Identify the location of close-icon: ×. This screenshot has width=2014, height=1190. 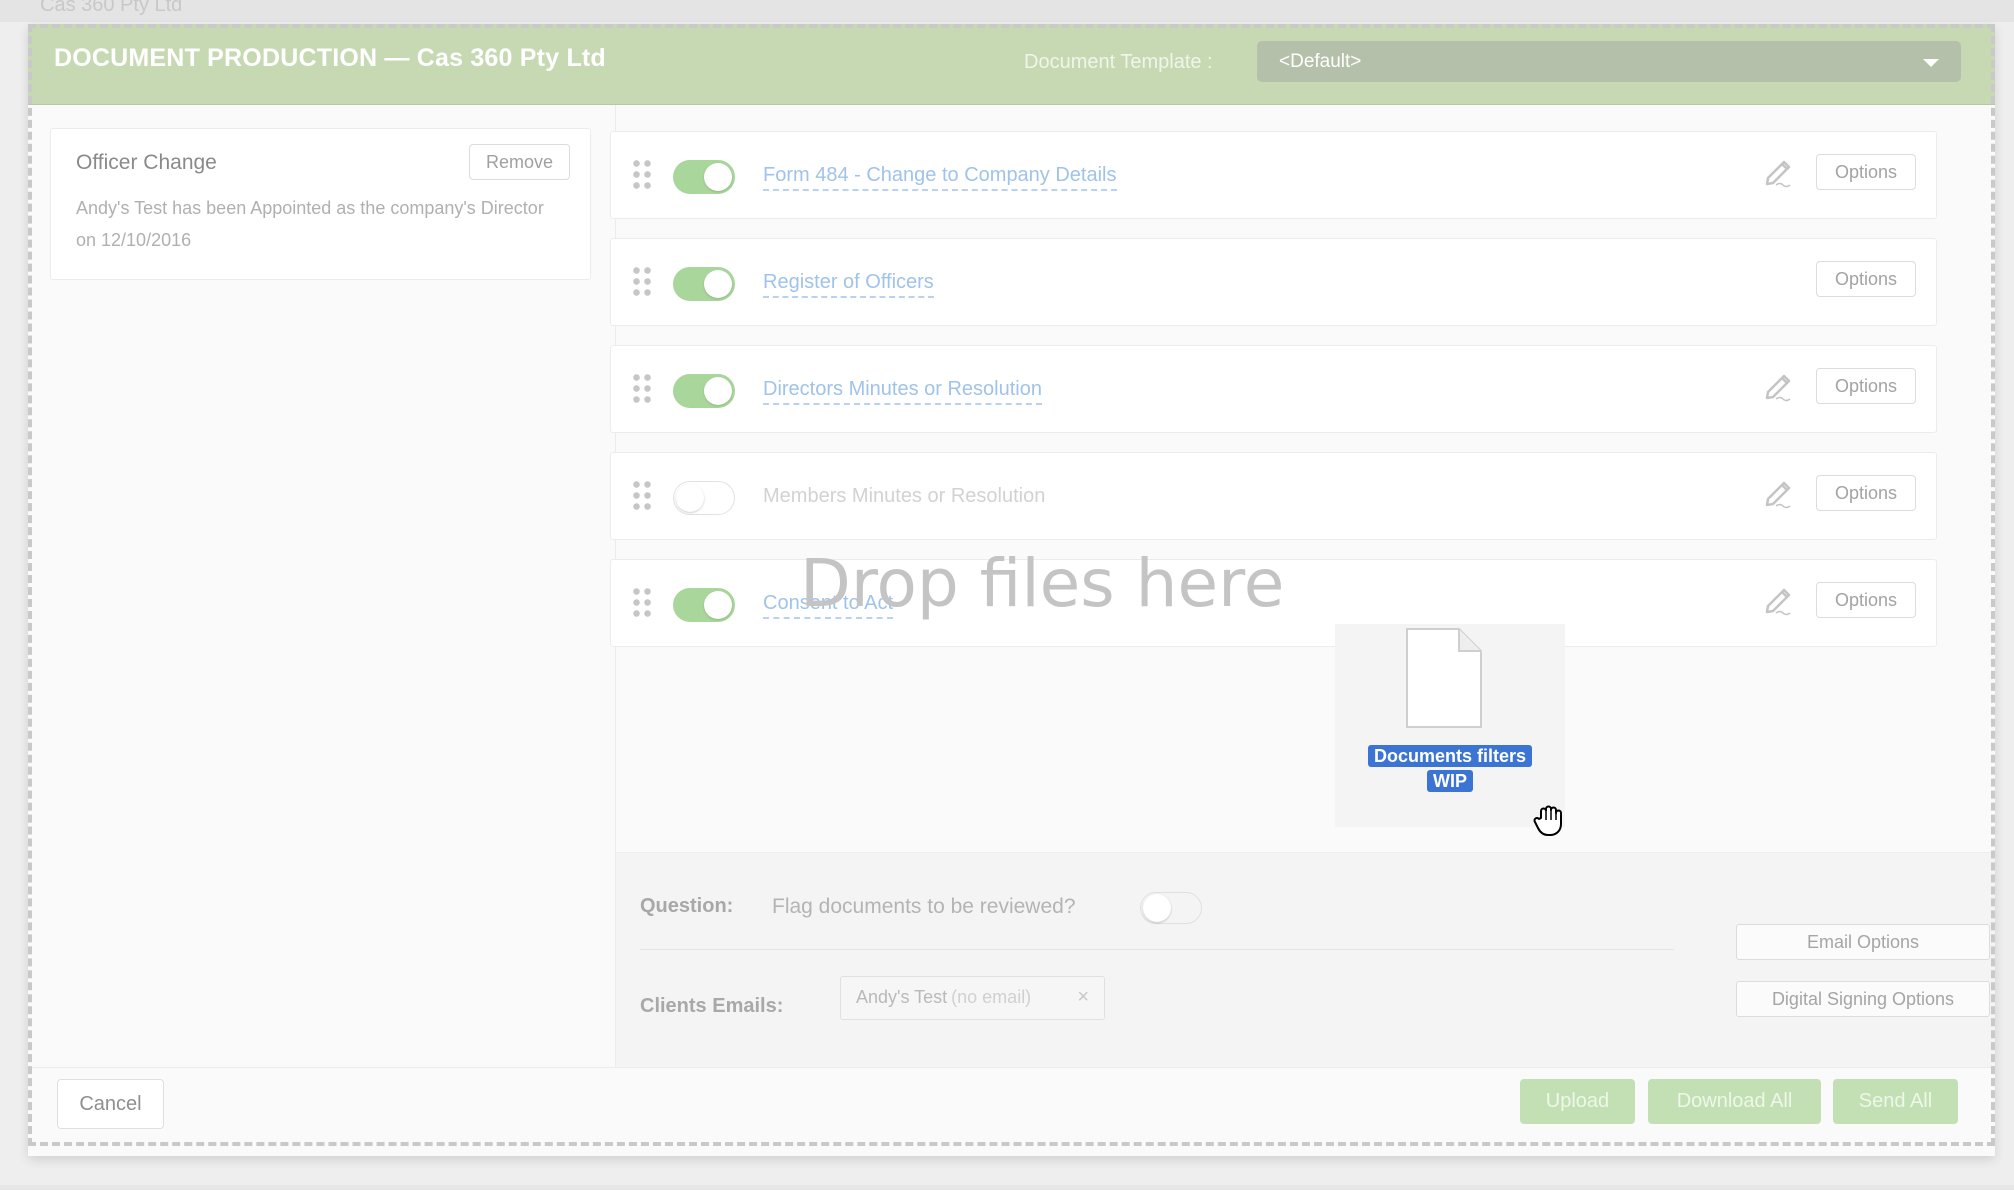
(1083, 997).